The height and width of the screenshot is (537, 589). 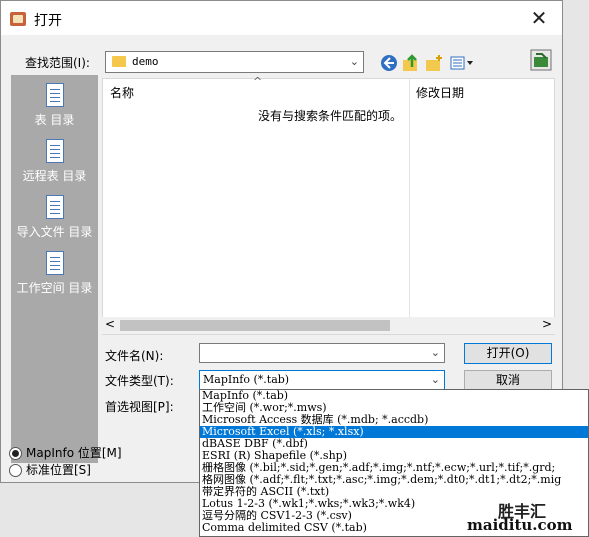 What do you see at coordinates (246, 379) in the screenshot?
I see `filetype-value: MapInfo (*.tab)` at bounding box center [246, 379].